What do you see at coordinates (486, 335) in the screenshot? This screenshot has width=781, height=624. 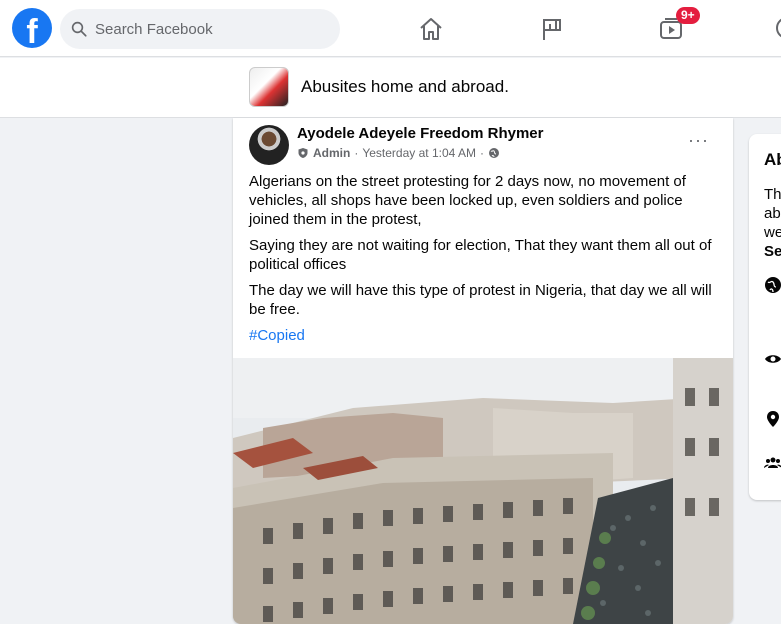 I see `hashtag-link: #Copied` at bounding box center [486, 335].